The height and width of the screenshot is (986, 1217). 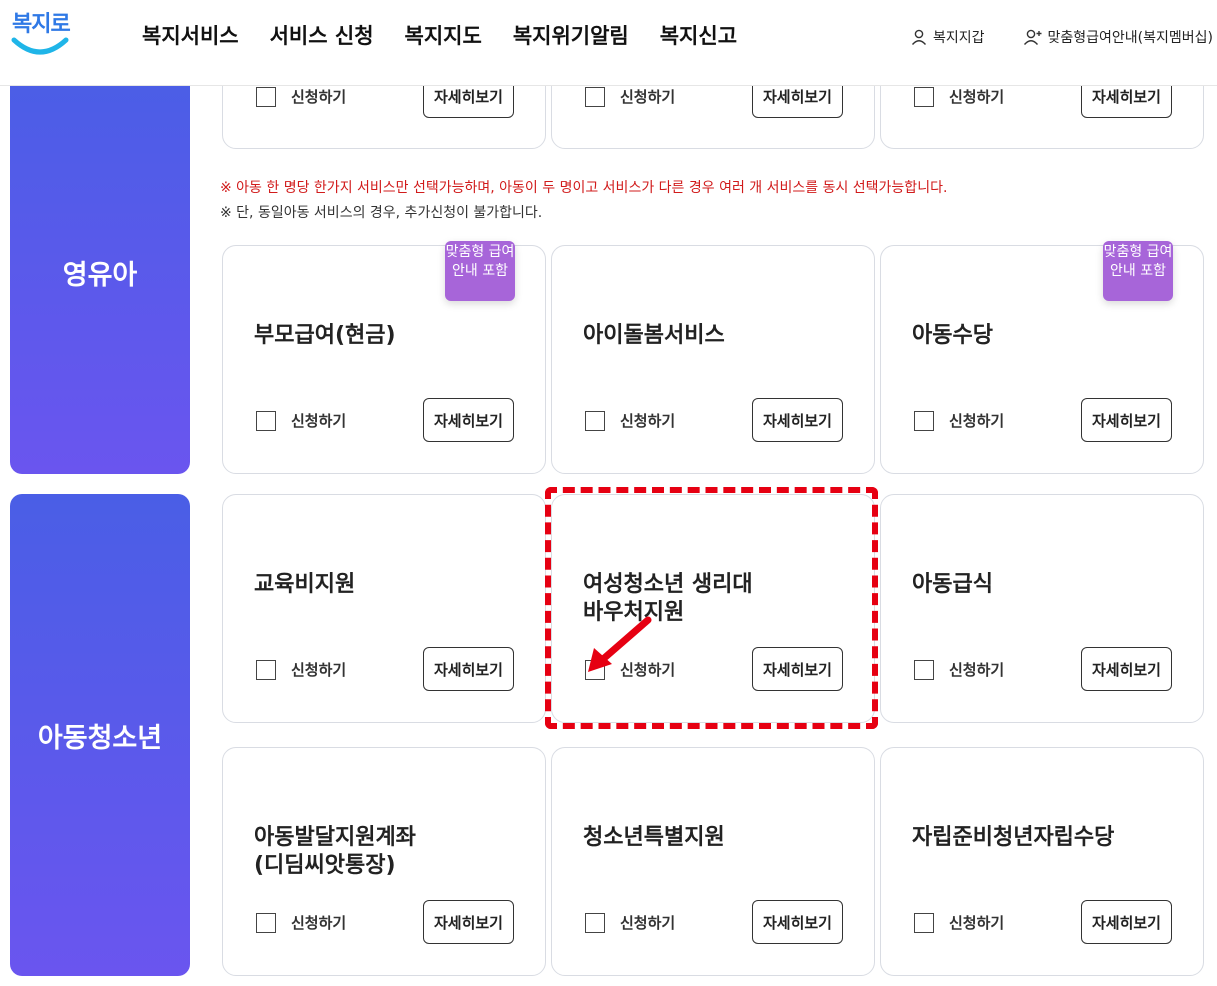 I want to click on nav-welfare-services: 복지서비스, so click(x=190, y=35).